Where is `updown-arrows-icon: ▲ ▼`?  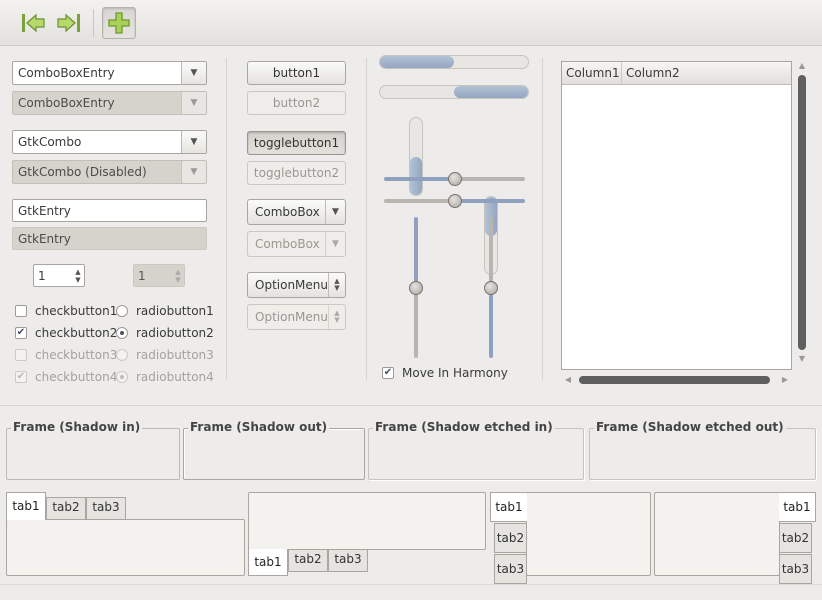 updown-arrows-icon: ▲ ▼ is located at coordinates (336, 285).